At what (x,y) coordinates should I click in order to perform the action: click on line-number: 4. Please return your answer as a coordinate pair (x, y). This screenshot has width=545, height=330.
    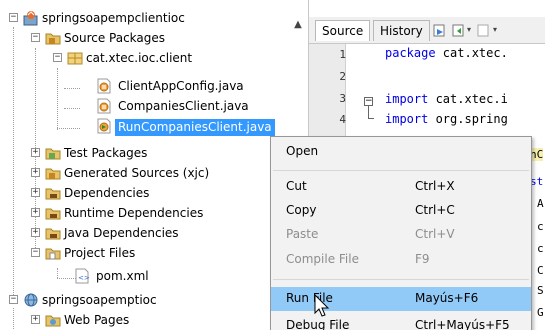
    Looking at the image, I should click on (342, 119).